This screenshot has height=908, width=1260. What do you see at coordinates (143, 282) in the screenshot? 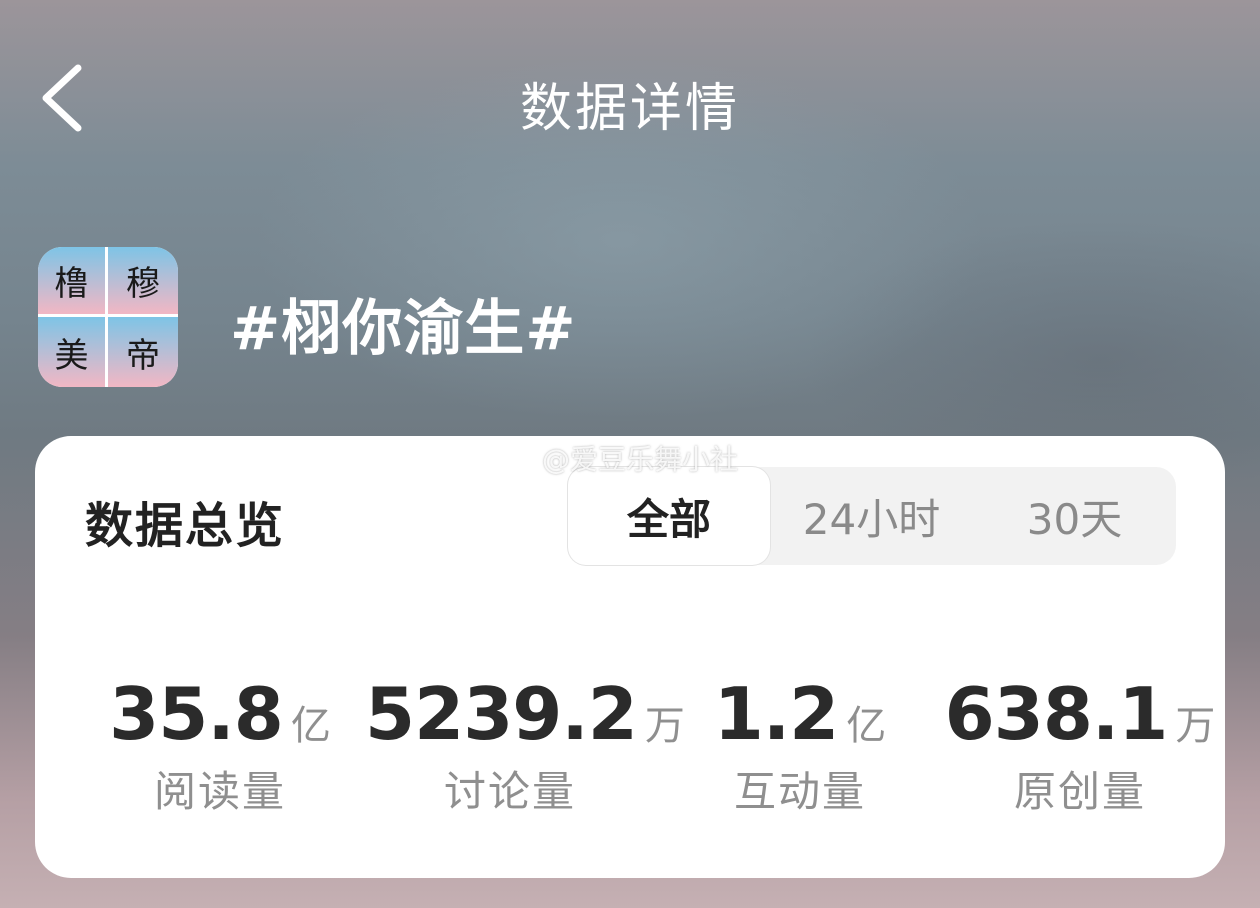
I see `avatar-char: 穆` at bounding box center [143, 282].